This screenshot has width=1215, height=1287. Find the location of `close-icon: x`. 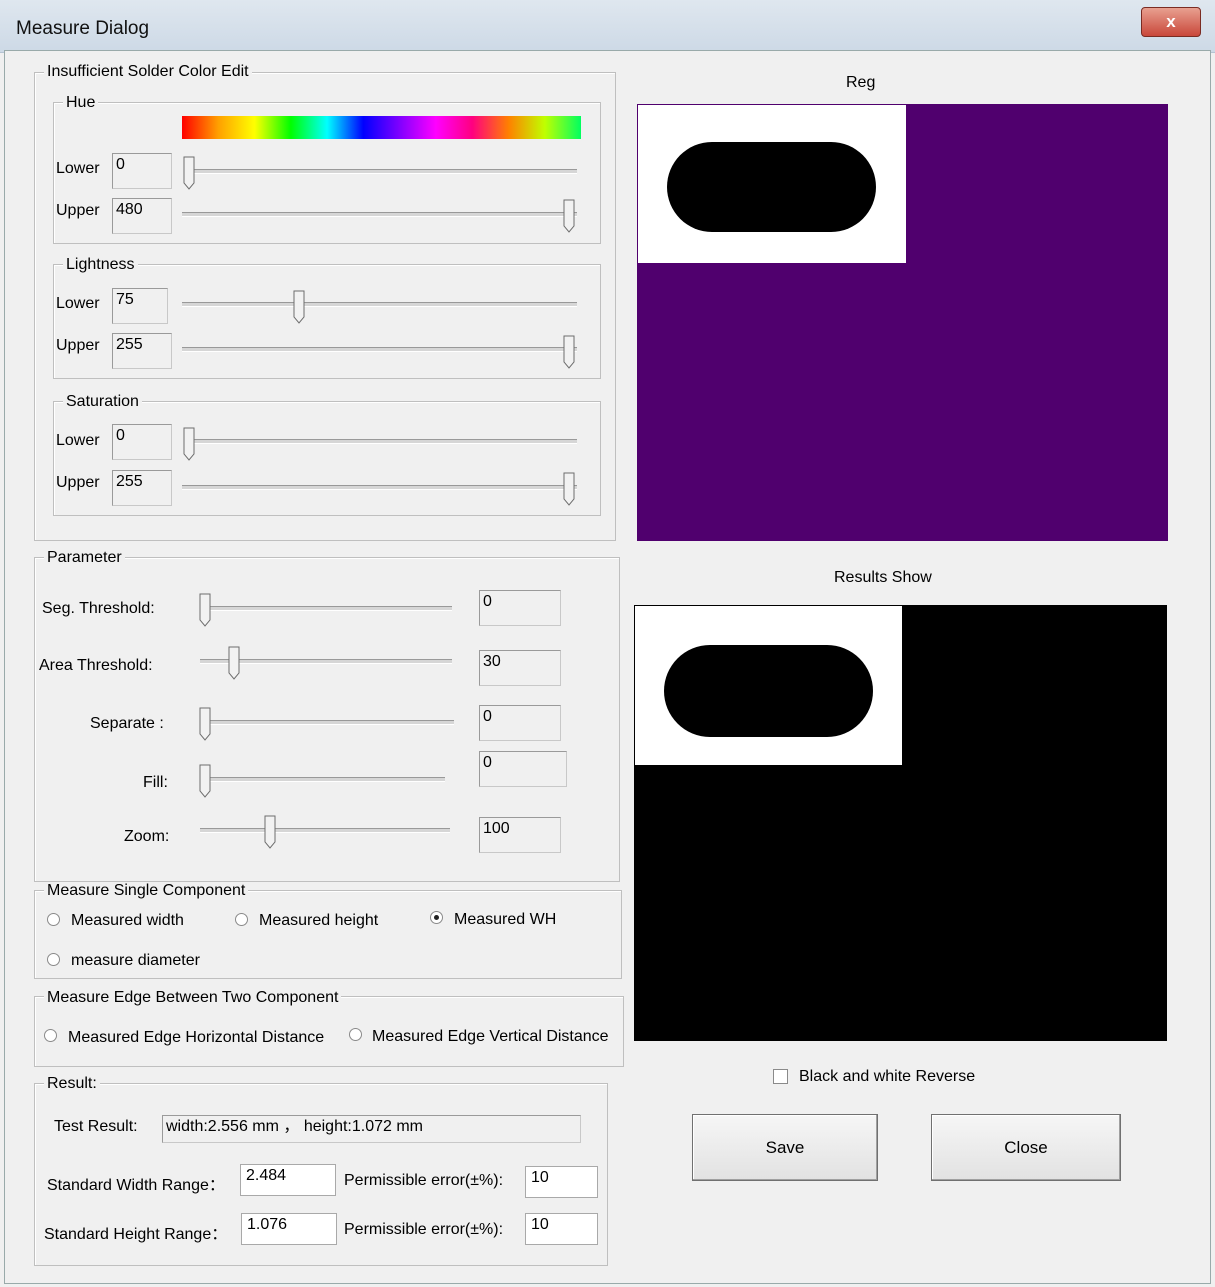

close-icon: x is located at coordinates (1171, 21).